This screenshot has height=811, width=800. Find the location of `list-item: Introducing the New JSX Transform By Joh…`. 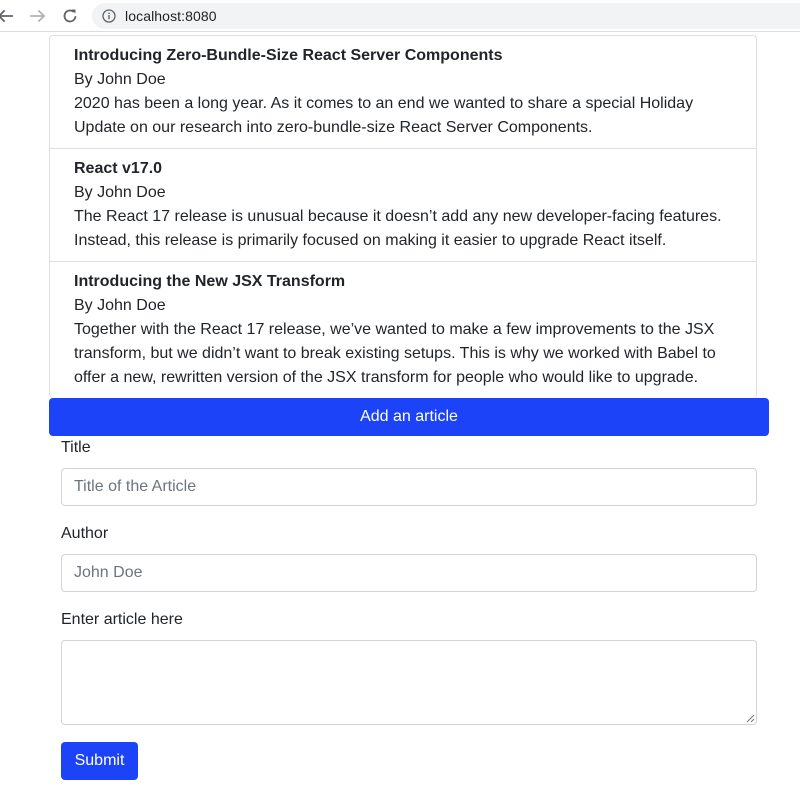

list-item: Introducing the New JSX Transform By Joh… is located at coordinates (403, 330).